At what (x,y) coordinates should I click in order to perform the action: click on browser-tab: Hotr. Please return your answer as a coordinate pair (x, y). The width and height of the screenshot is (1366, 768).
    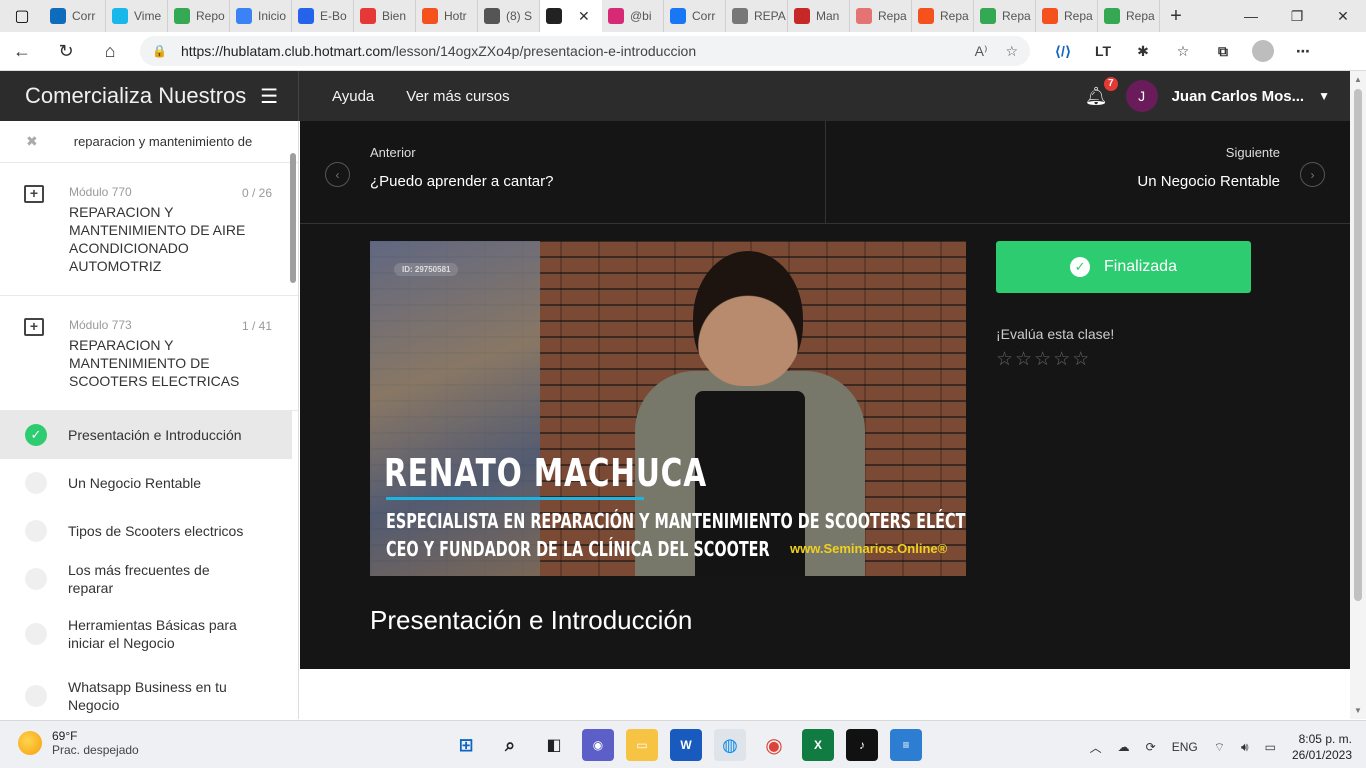
    Looking at the image, I should click on (447, 16).